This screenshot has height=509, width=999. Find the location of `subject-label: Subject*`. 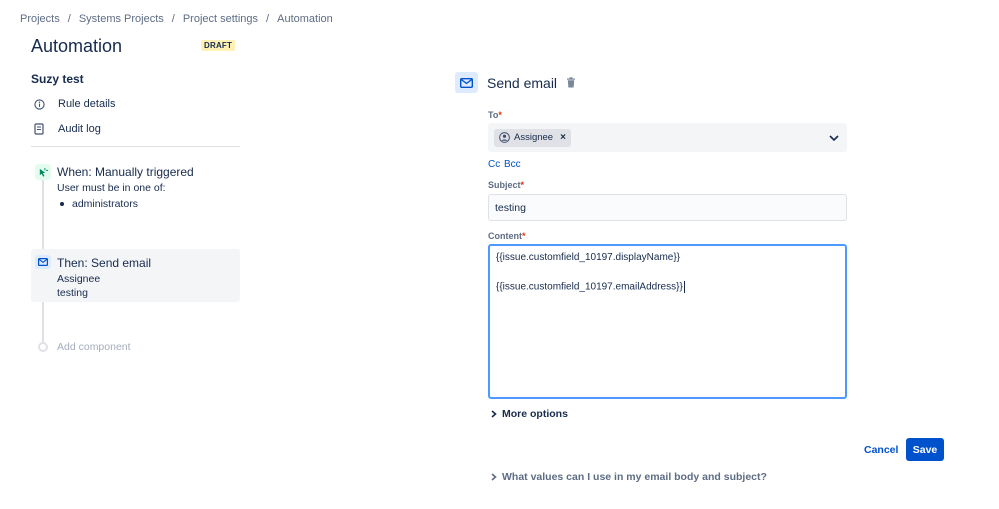

subject-label: Subject* is located at coordinates (506, 185).